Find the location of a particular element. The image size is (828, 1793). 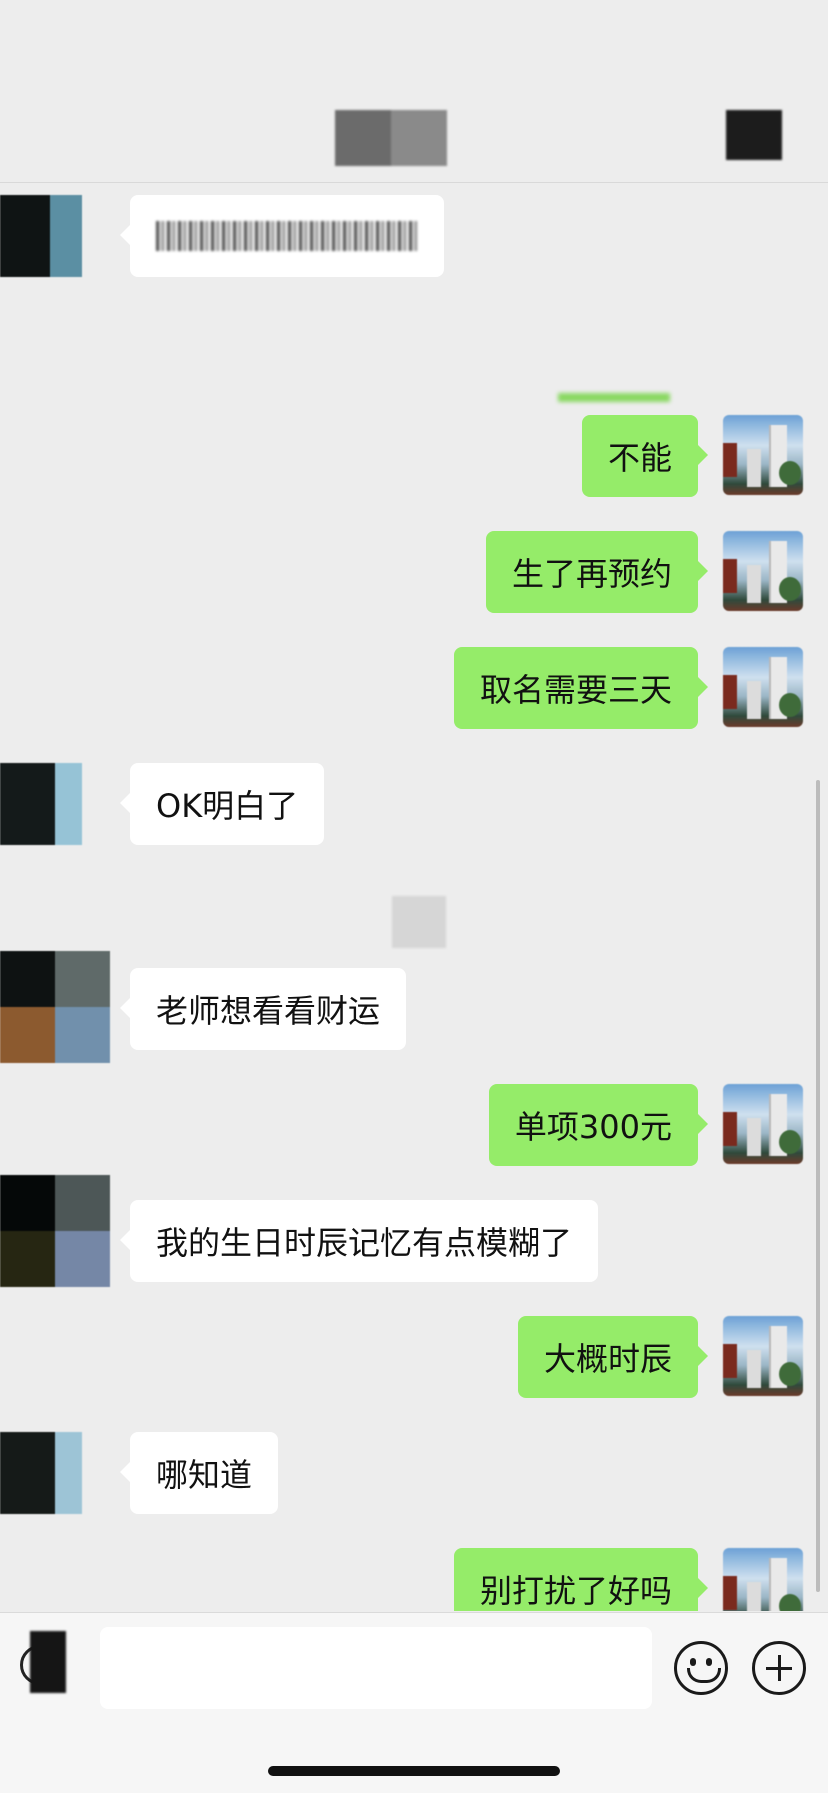

message-bubble-outgoing: 取名需要三天 is located at coordinates (581, 688).